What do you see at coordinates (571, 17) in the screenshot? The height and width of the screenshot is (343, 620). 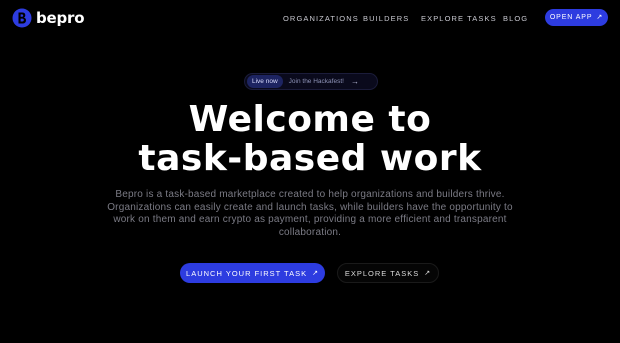 I see `open-app-label: OPEN APP` at bounding box center [571, 17].